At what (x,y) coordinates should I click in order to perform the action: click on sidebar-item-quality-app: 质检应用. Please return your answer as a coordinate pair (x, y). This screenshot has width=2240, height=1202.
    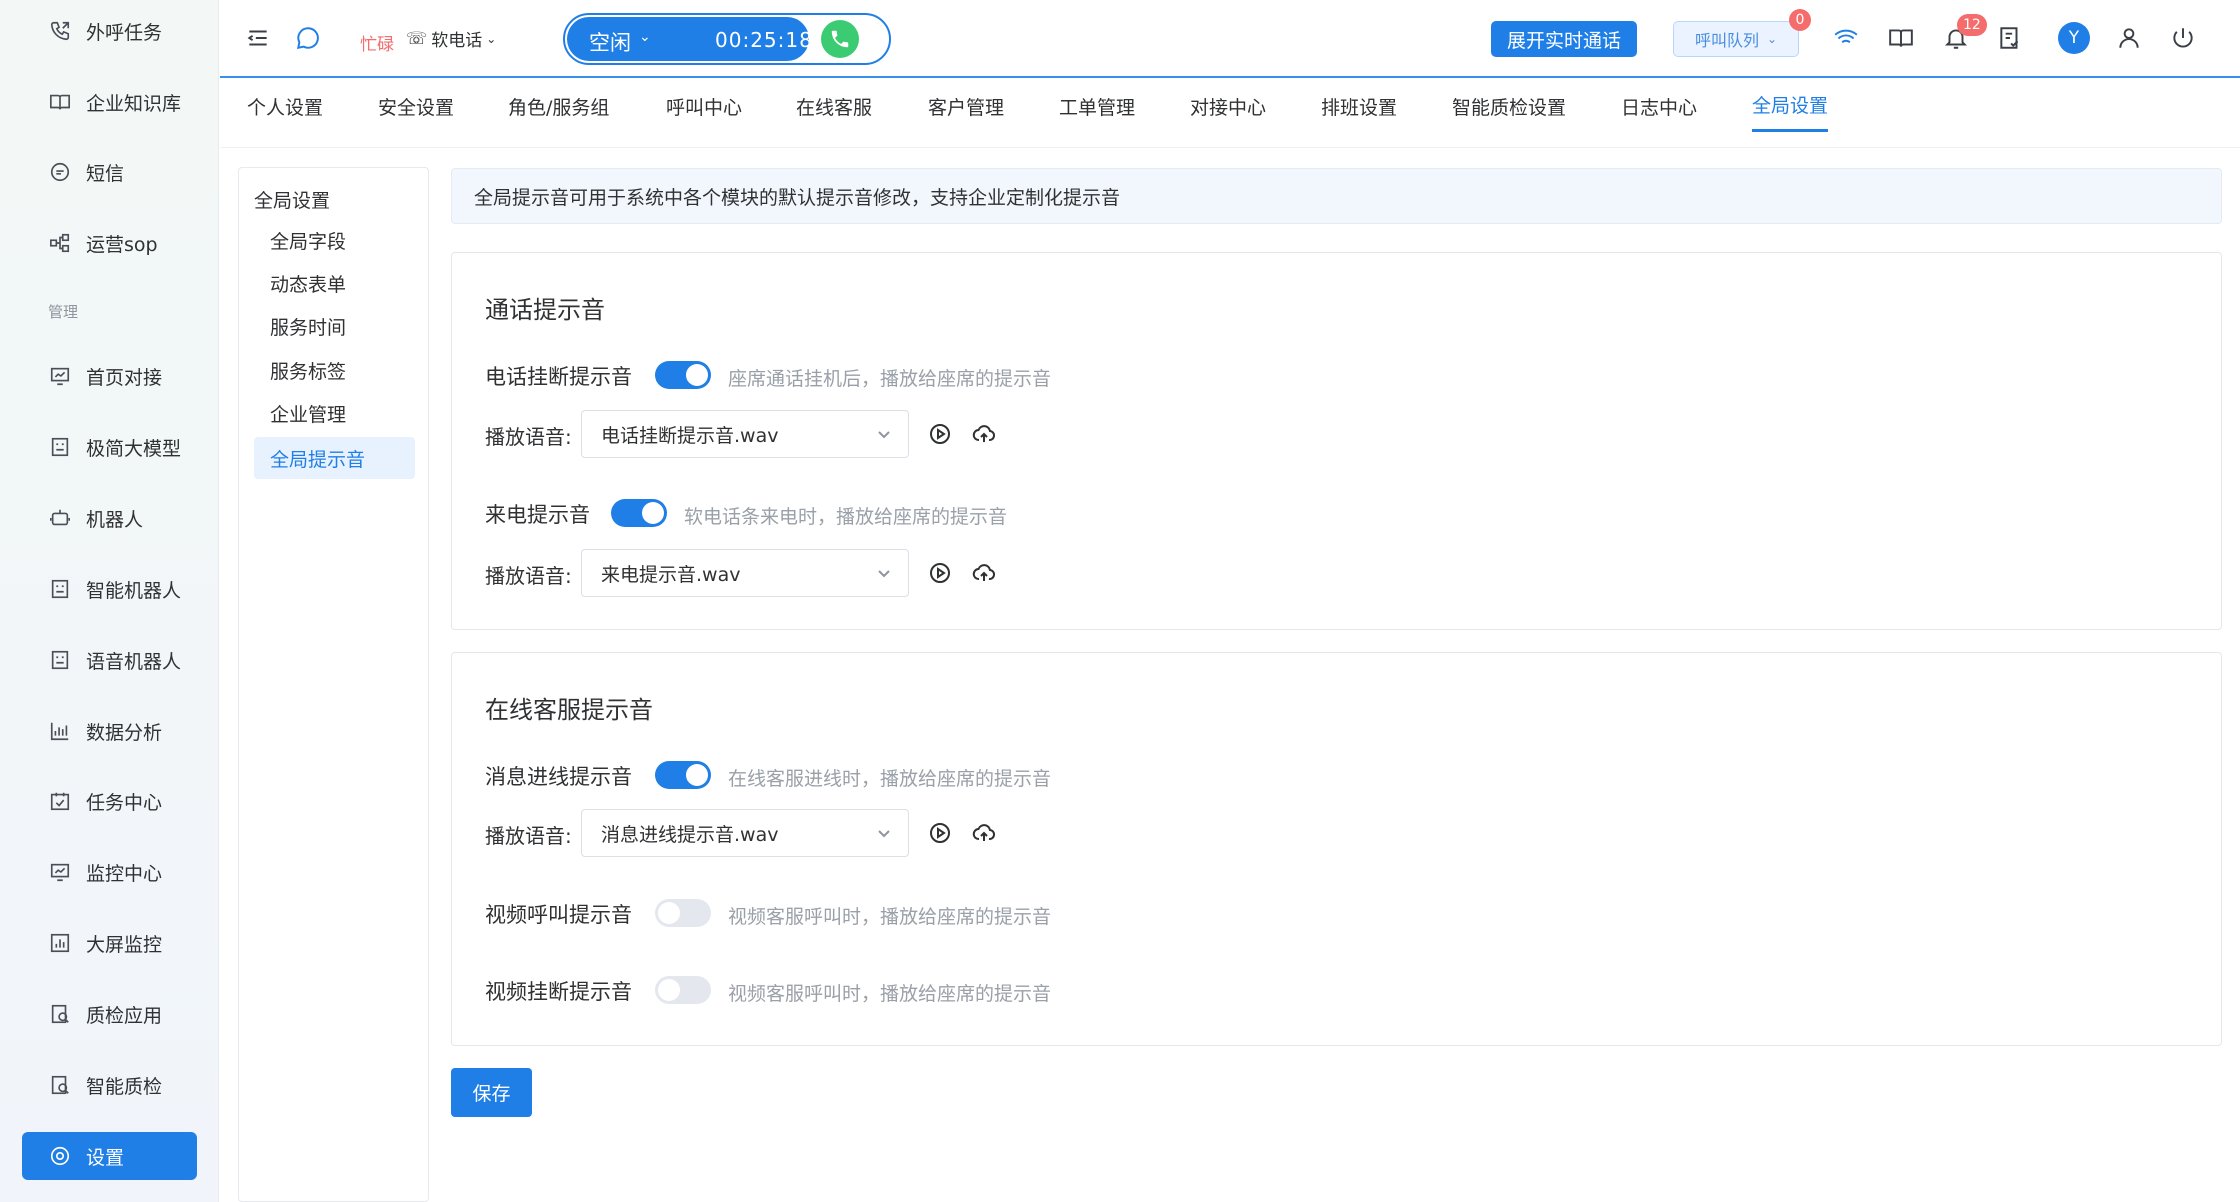
    Looking at the image, I should click on (109, 1014).